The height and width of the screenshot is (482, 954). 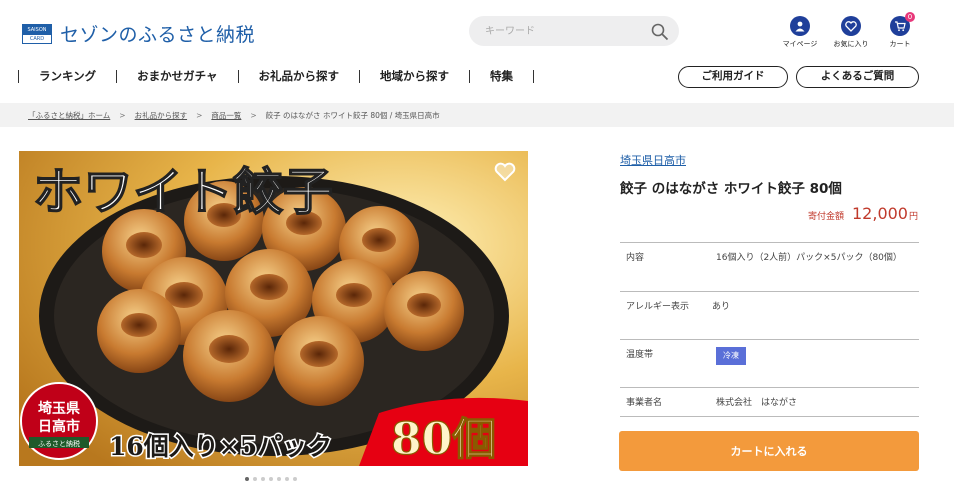 What do you see at coordinates (69, 115) in the screenshot?
I see `breadcrumb-home: 「ふるさと納税」ホーム` at bounding box center [69, 115].